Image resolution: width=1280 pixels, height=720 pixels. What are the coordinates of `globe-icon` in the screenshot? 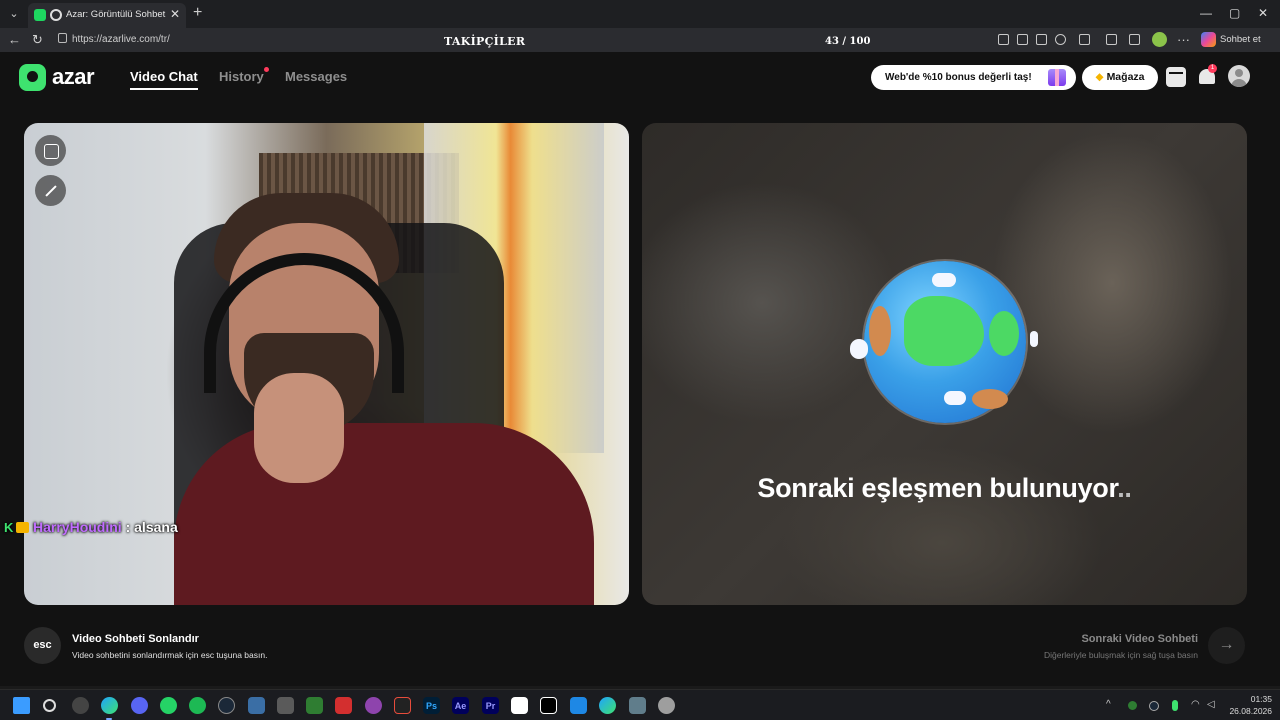 It's located at (944, 342).